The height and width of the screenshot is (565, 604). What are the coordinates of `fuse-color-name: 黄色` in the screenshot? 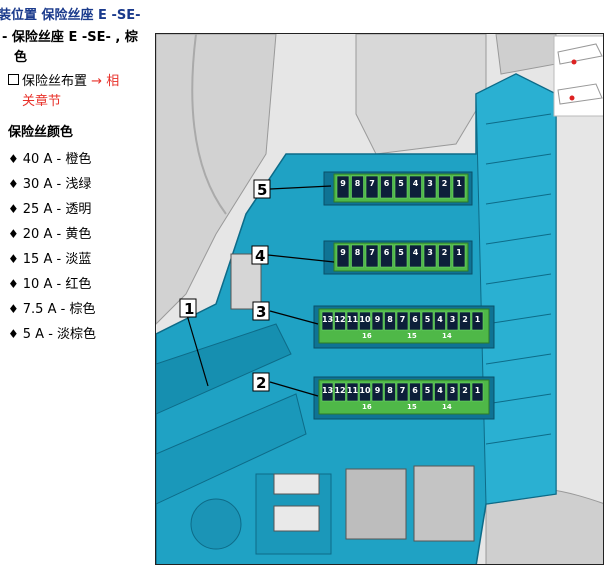 It's located at (78, 234).